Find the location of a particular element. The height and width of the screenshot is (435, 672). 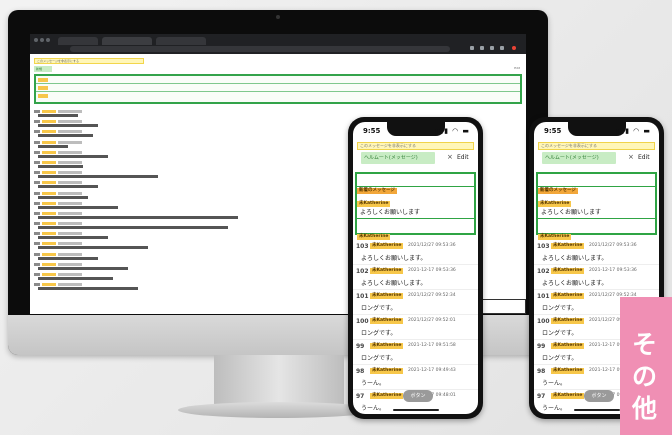

home-indicator is located at coordinates (597, 410).